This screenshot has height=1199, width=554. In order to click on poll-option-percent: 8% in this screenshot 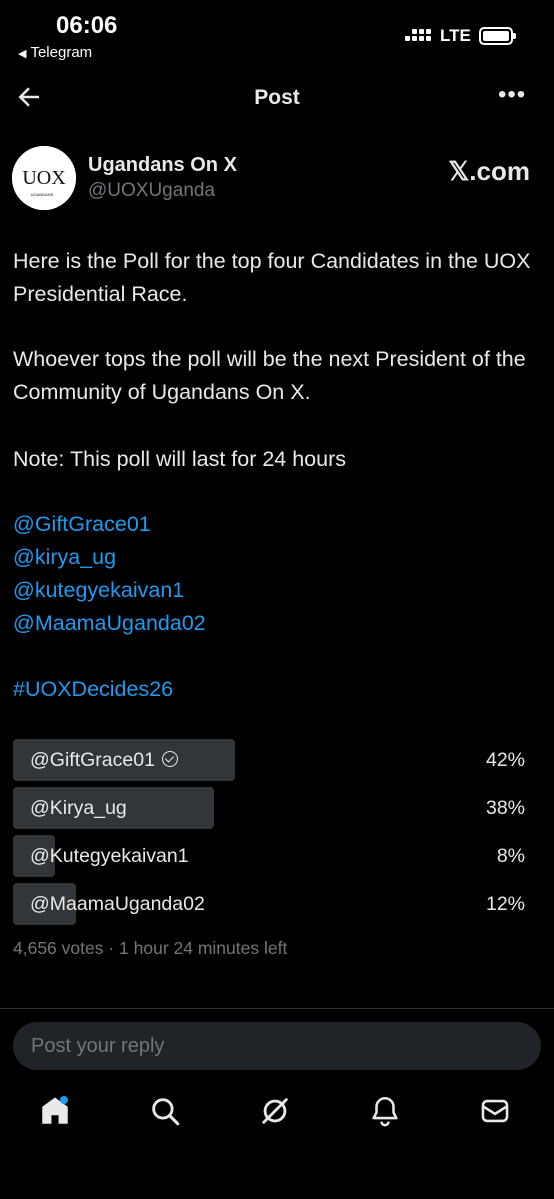, I will do `click(510, 856)`.